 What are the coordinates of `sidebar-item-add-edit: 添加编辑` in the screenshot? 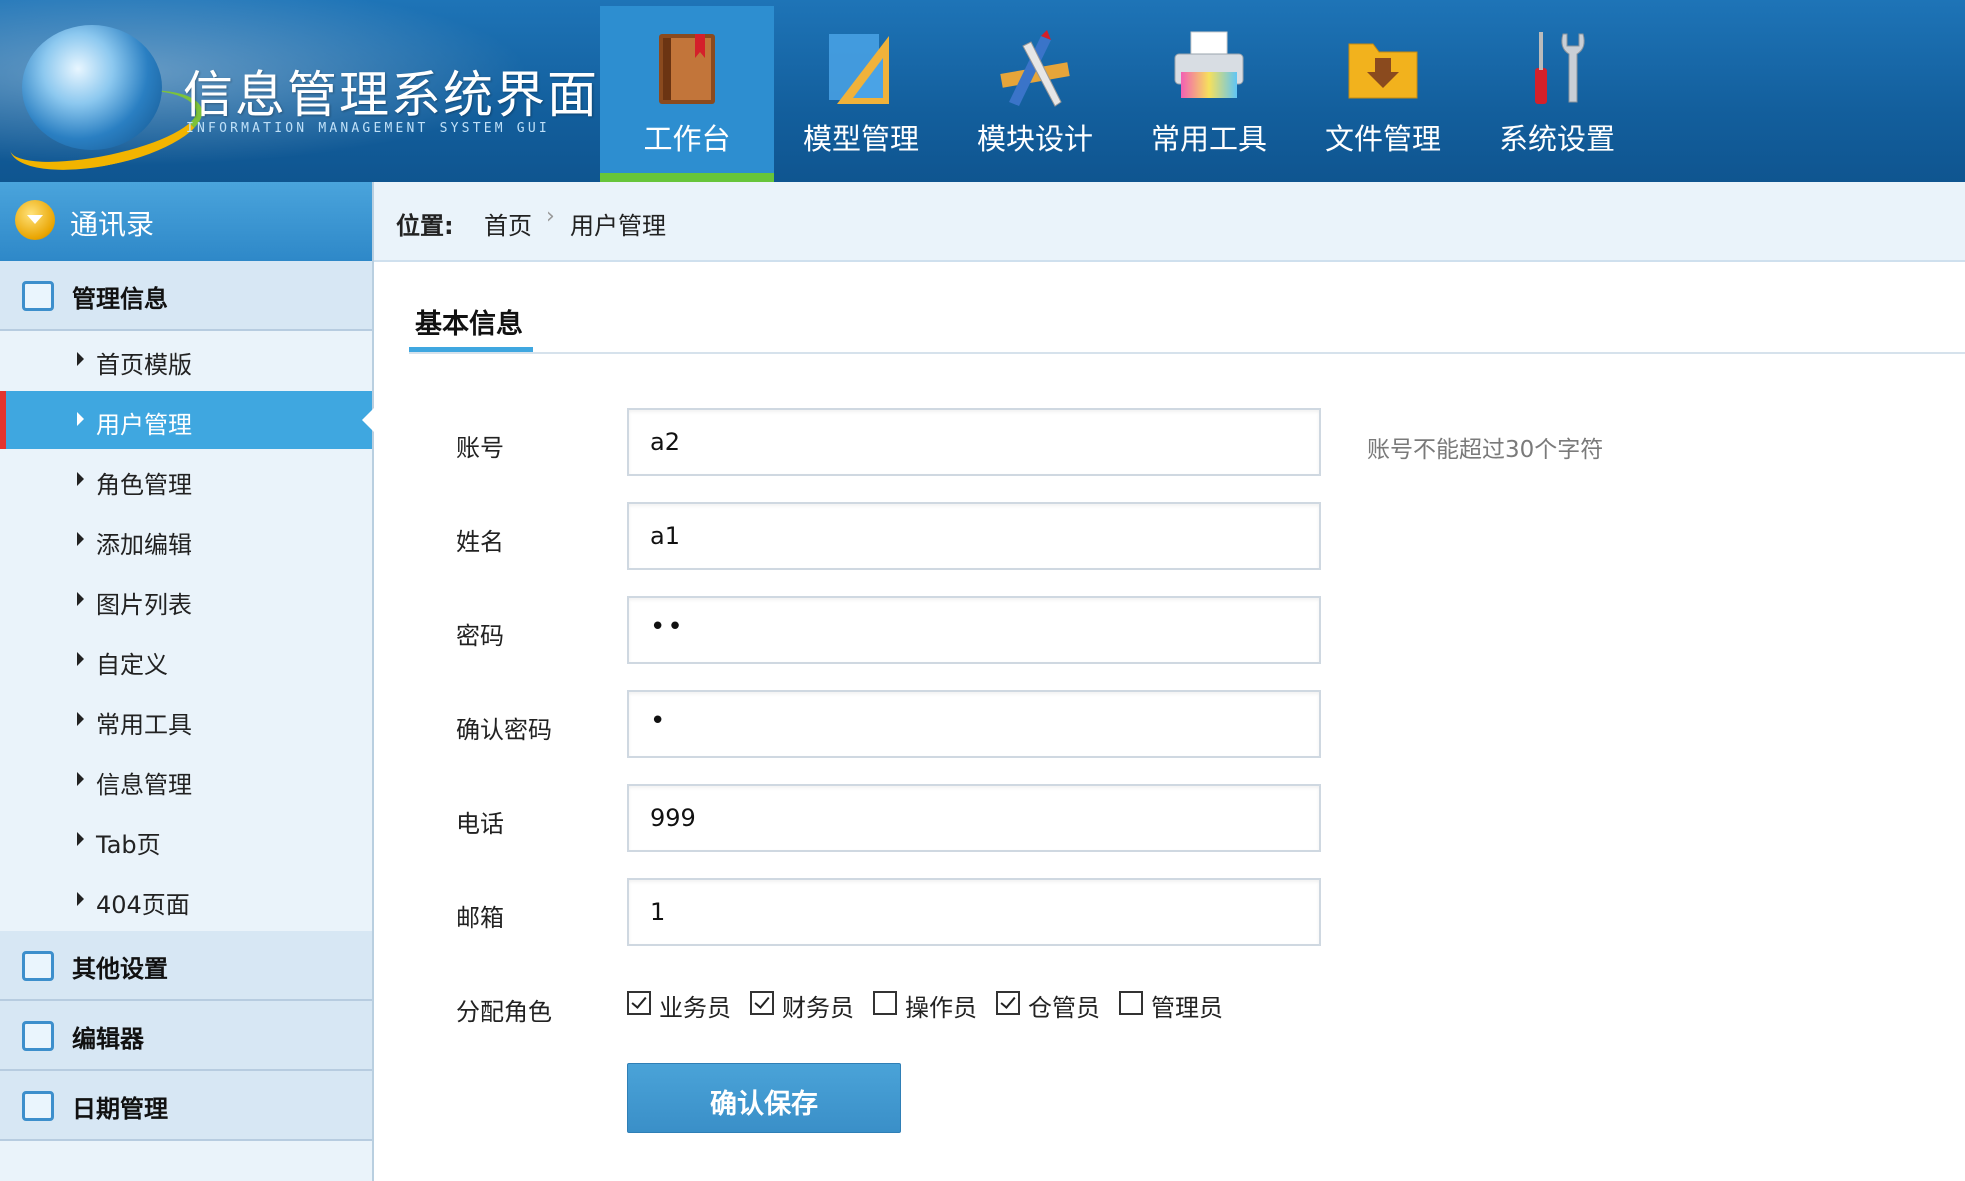 It's located at (186, 540).